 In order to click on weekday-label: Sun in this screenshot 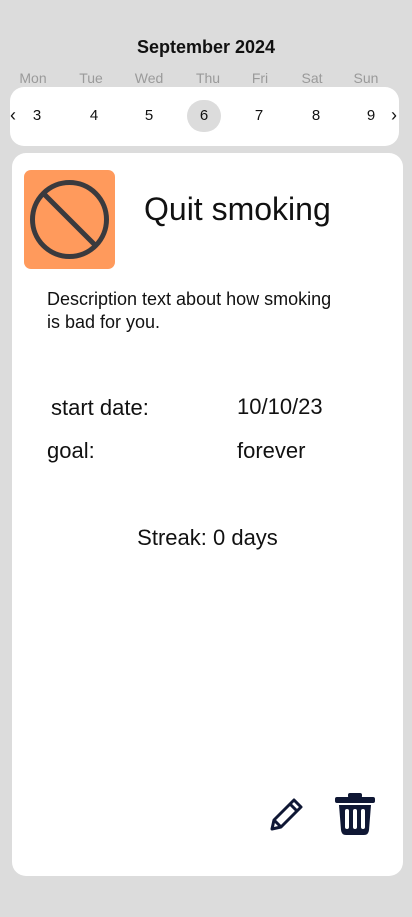, I will do `click(366, 78)`.